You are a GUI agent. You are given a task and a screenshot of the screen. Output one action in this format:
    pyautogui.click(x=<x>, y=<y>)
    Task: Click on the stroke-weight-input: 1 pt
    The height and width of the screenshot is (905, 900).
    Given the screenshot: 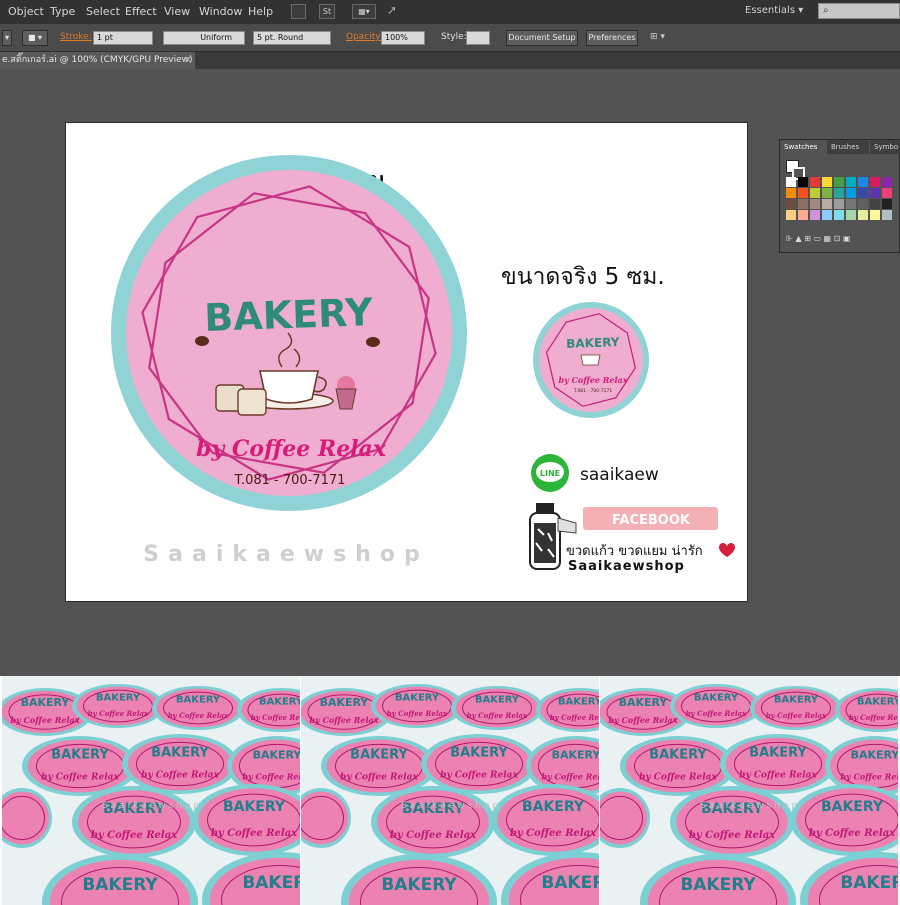 What is the action you would take?
    pyautogui.click(x=123, y=38)
    